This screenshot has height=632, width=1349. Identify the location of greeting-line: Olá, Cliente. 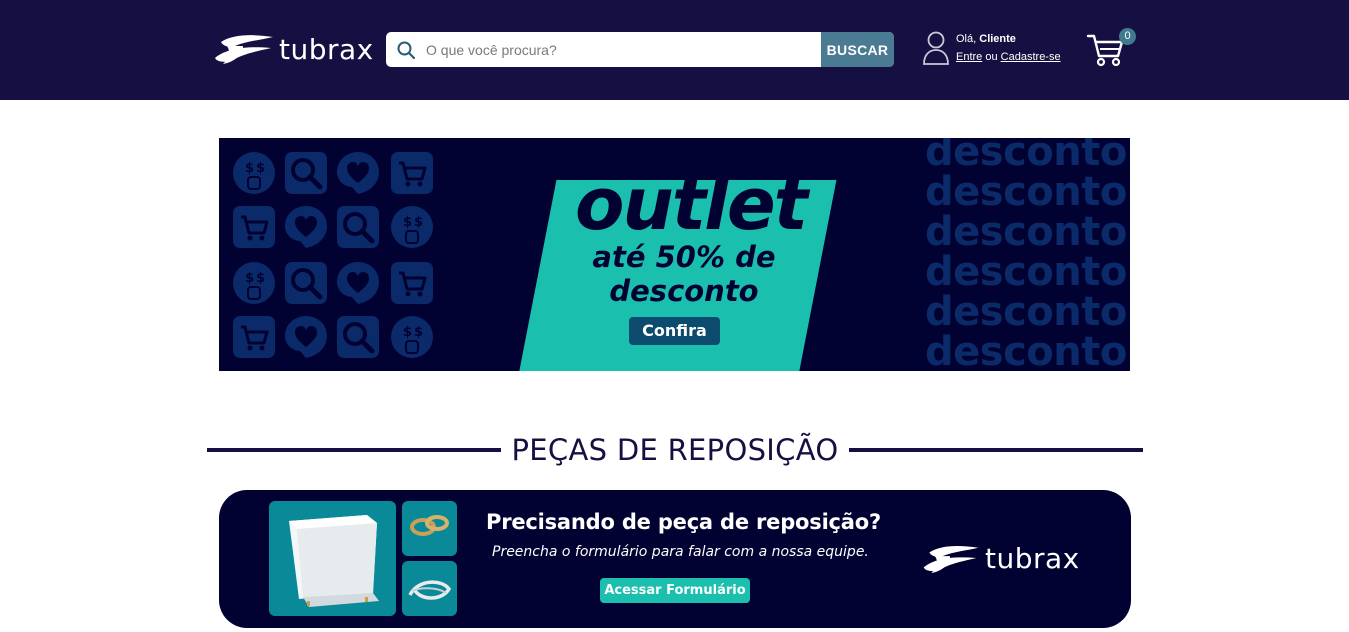
(1008, 39).